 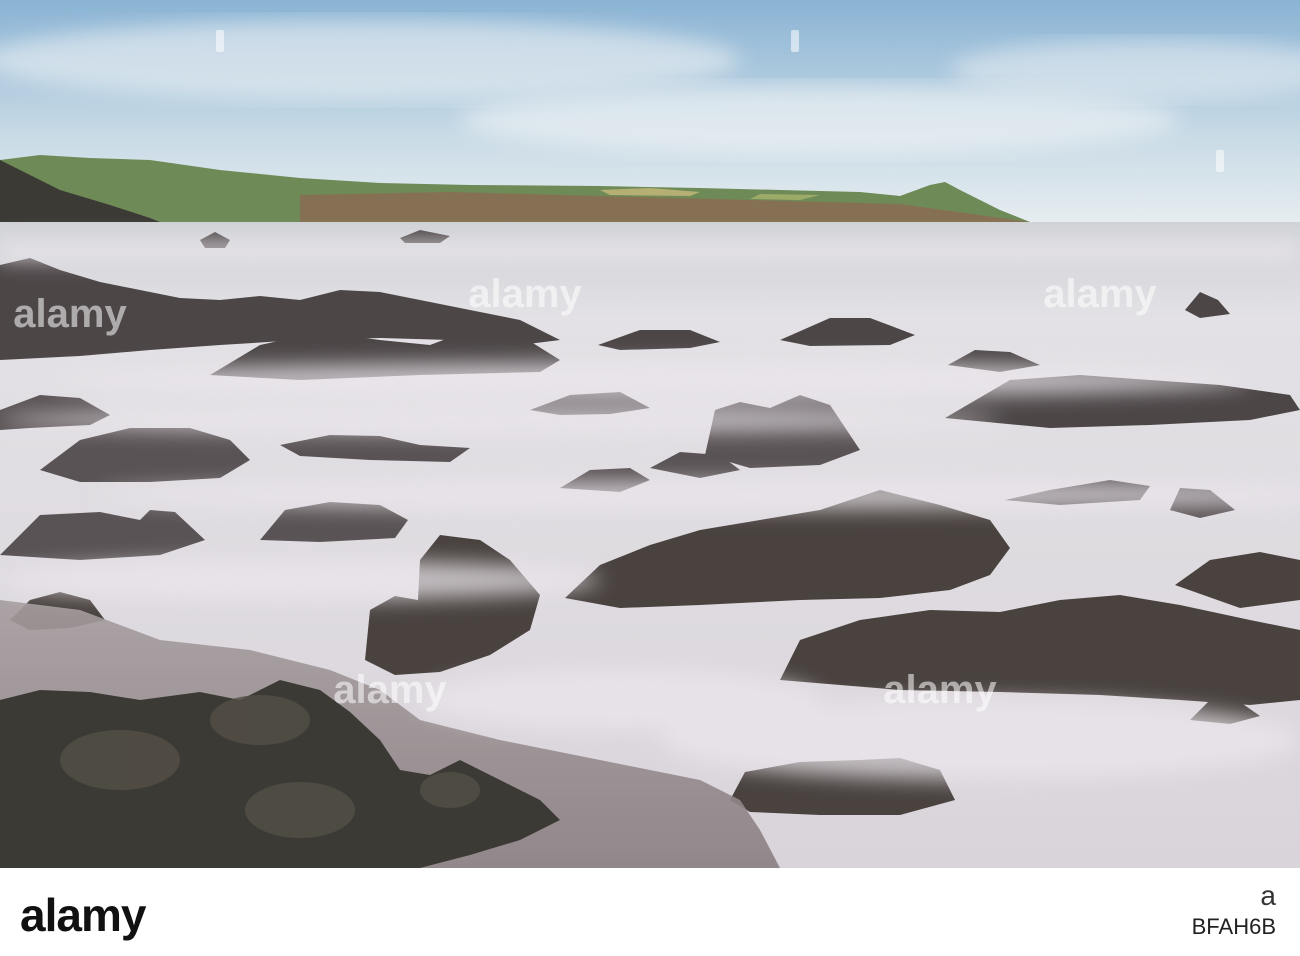 I want to click on footer-bar: alamy a BFAH6B, so click(x=650, y=912).